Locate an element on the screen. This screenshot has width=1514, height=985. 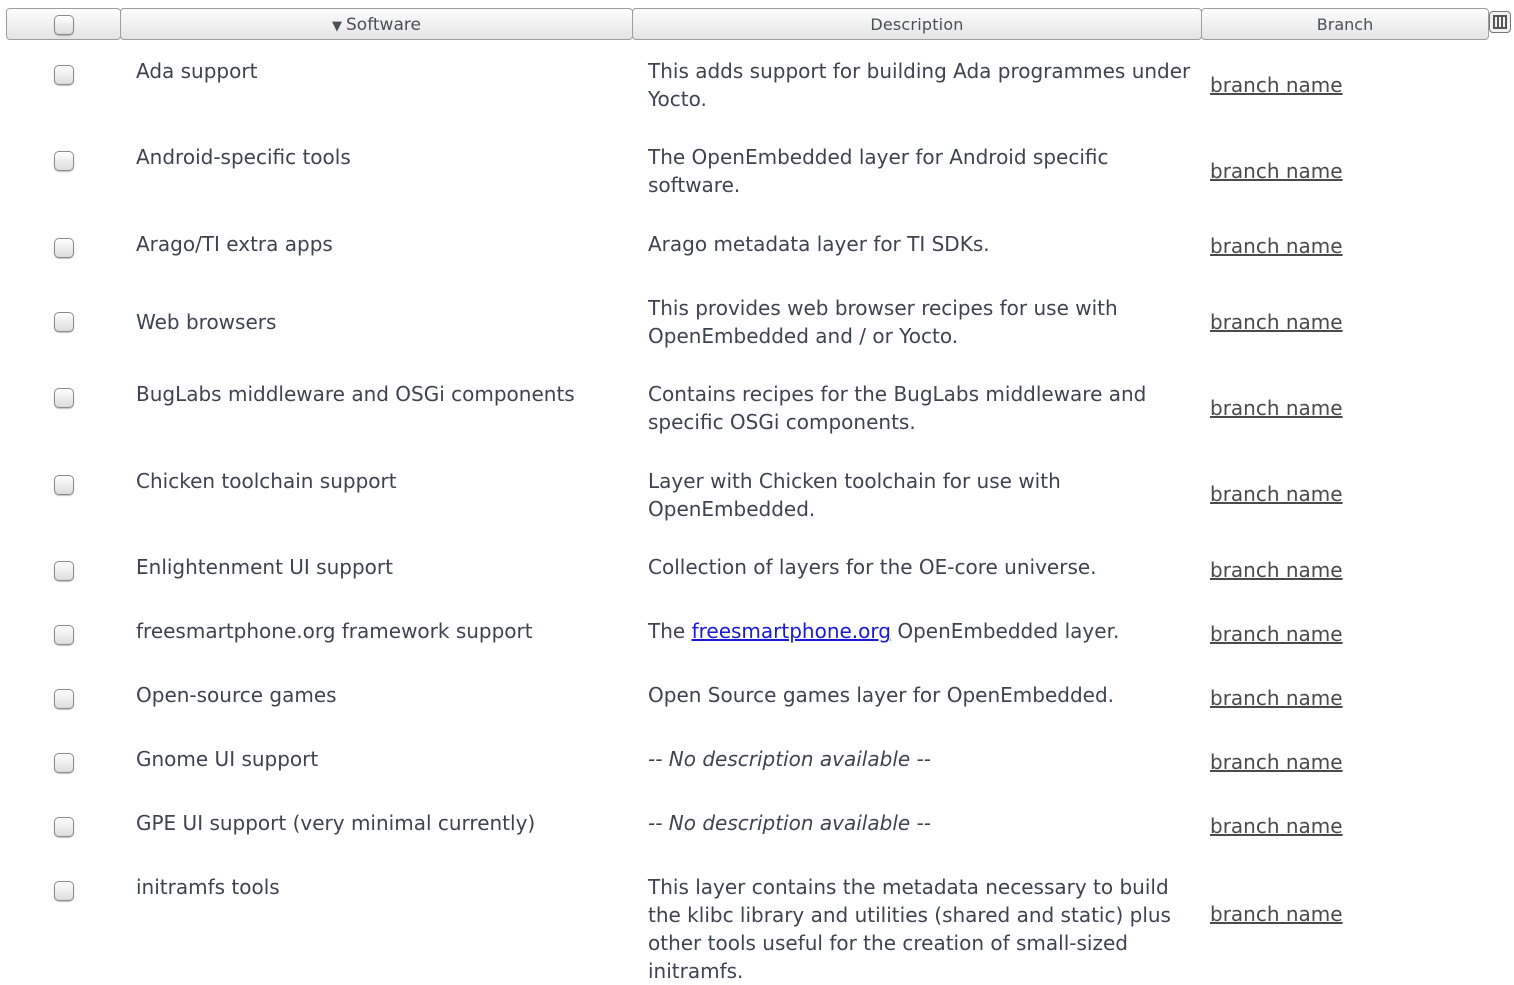
select-all-header is located at coordinates (63, 24).